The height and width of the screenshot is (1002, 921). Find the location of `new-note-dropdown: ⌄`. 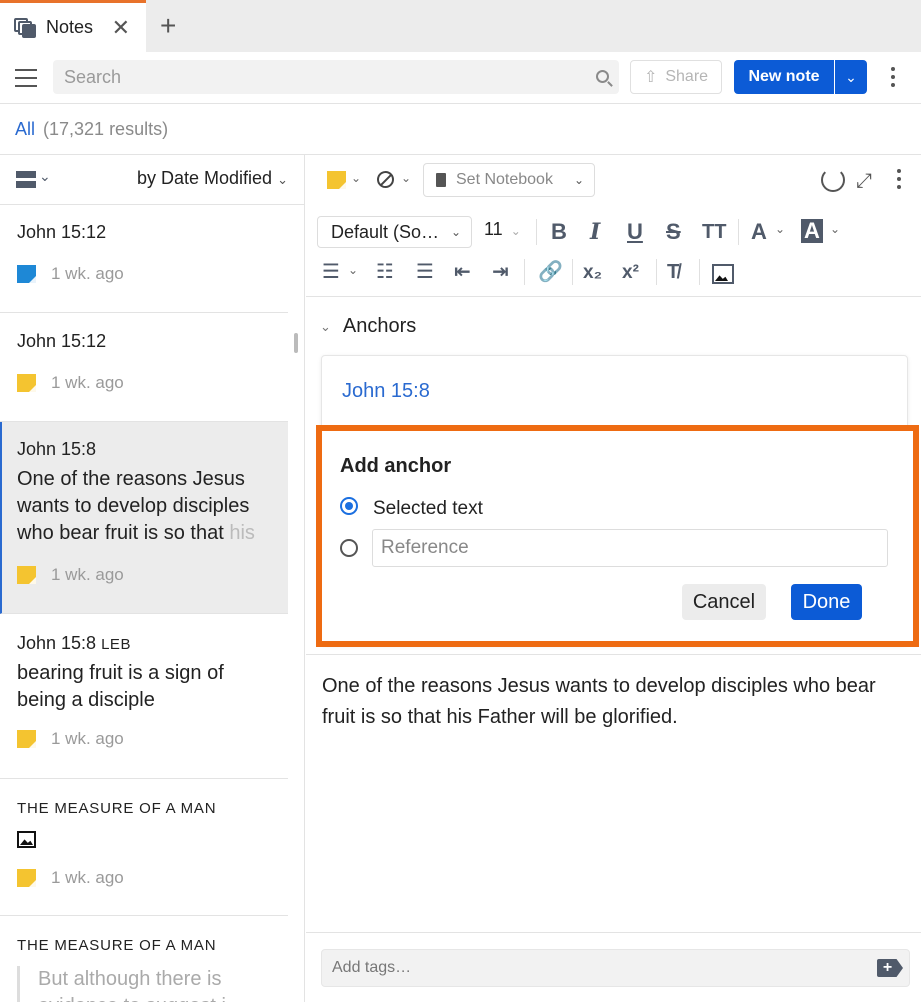

new-note-dropdown: ⌄ is located at coordinates (850, 77).